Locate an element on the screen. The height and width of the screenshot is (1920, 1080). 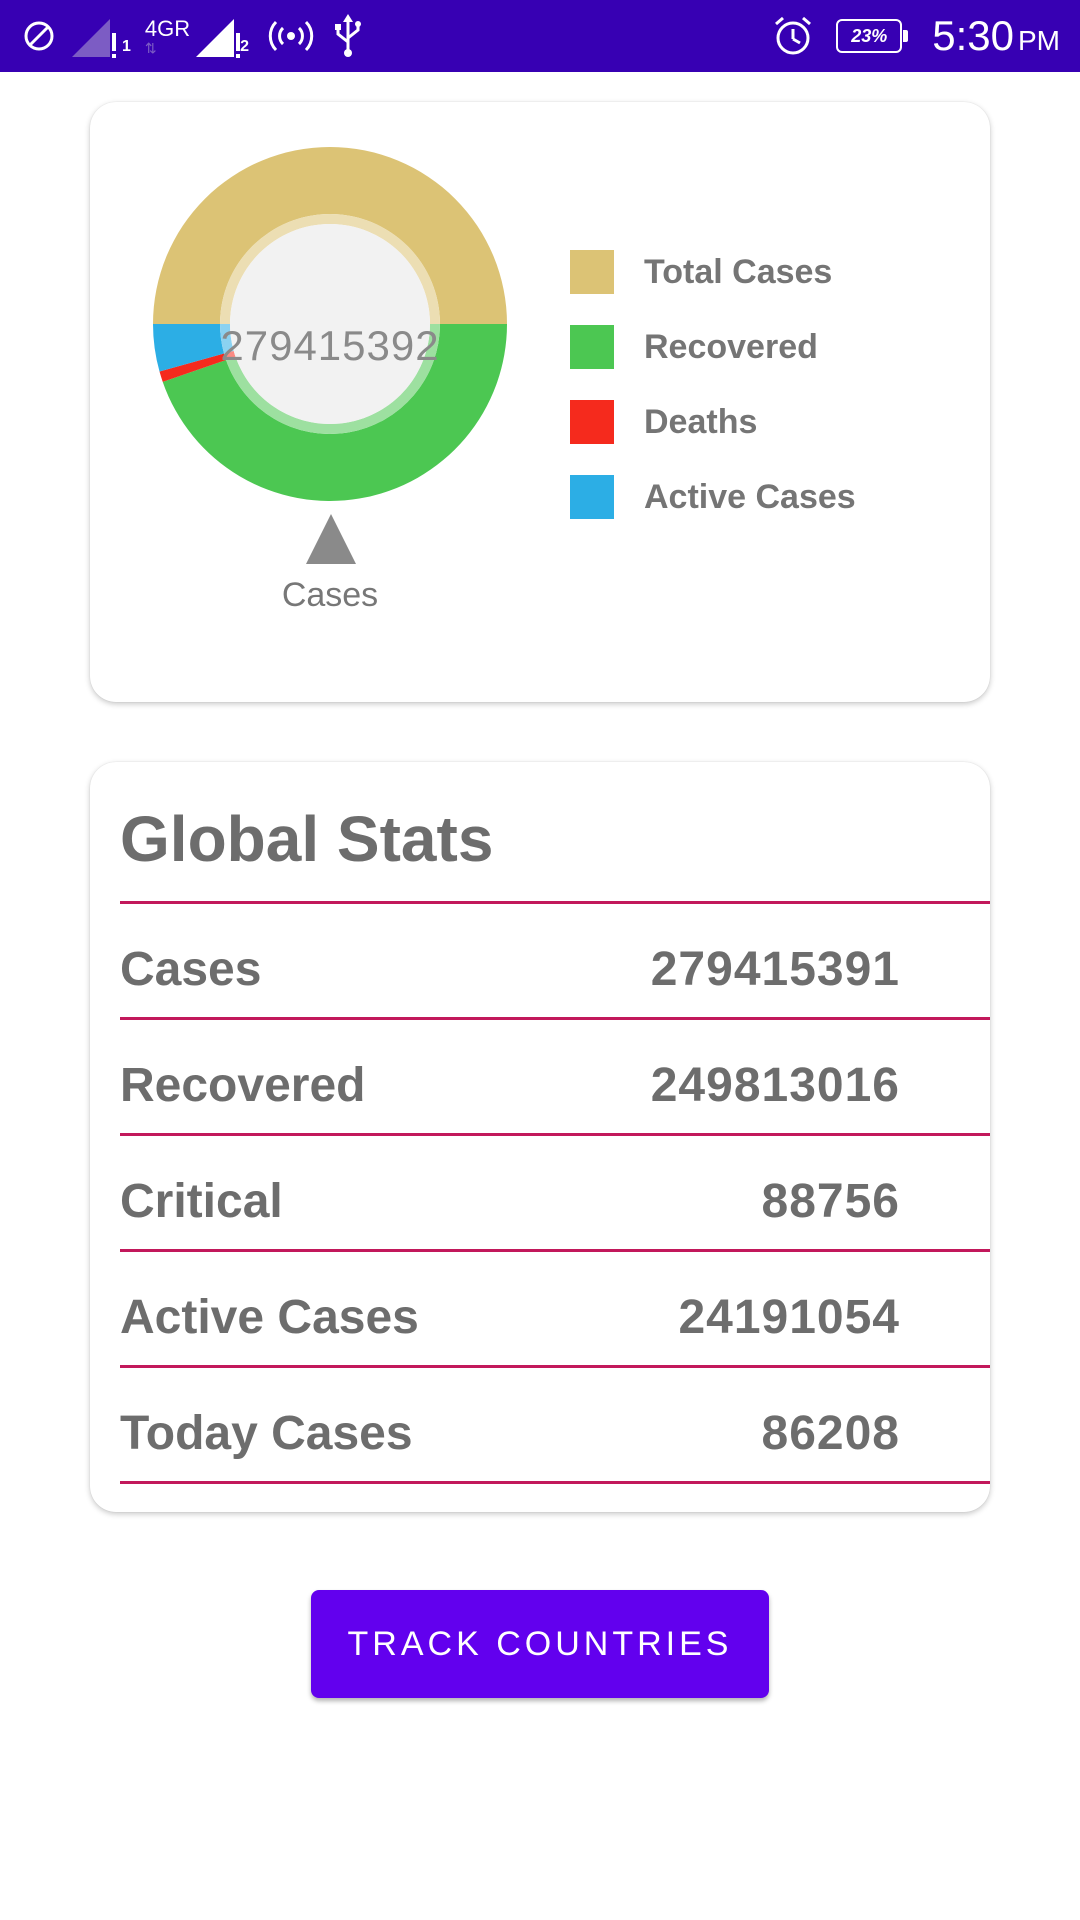
stat-value: 86208 is located at coordinates (830, 1433).